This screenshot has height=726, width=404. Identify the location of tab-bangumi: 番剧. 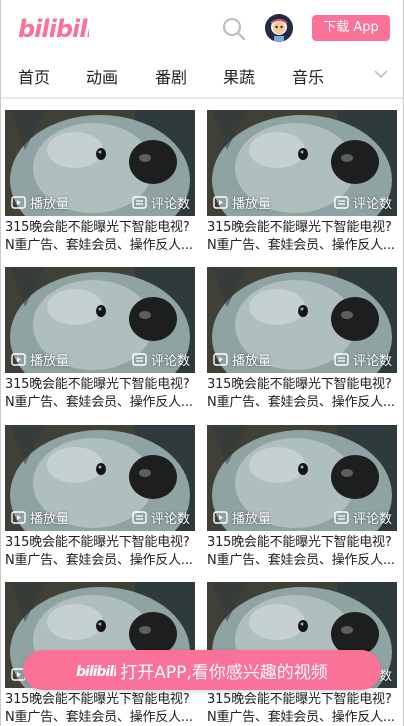
(171, 76).